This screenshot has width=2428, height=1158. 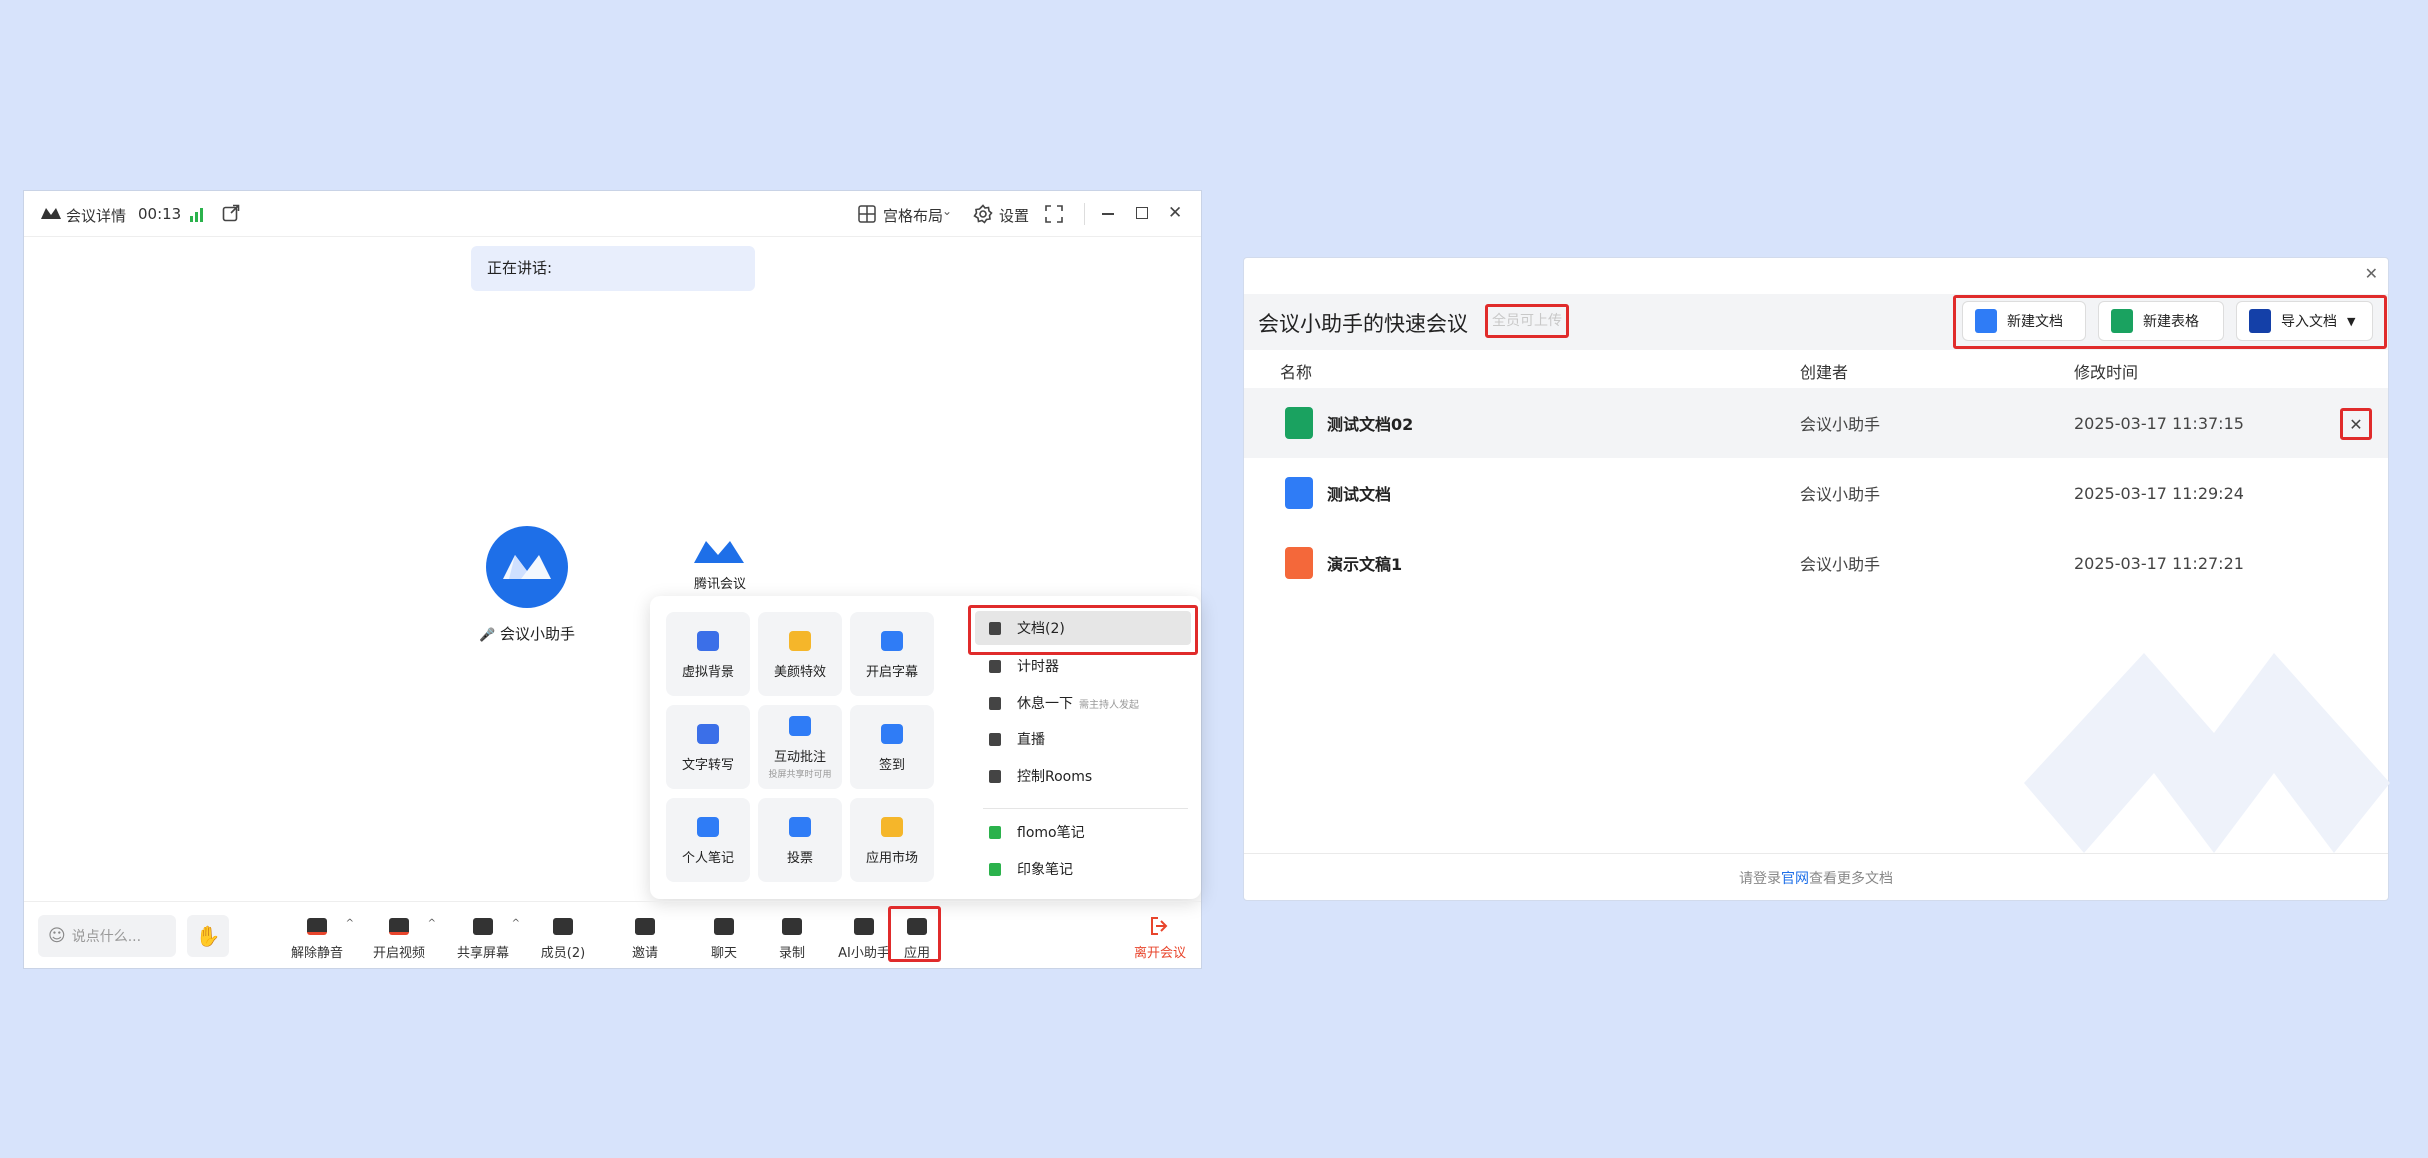 I want to click on toolbar-button: 邀请, so click(x=645, y=937).